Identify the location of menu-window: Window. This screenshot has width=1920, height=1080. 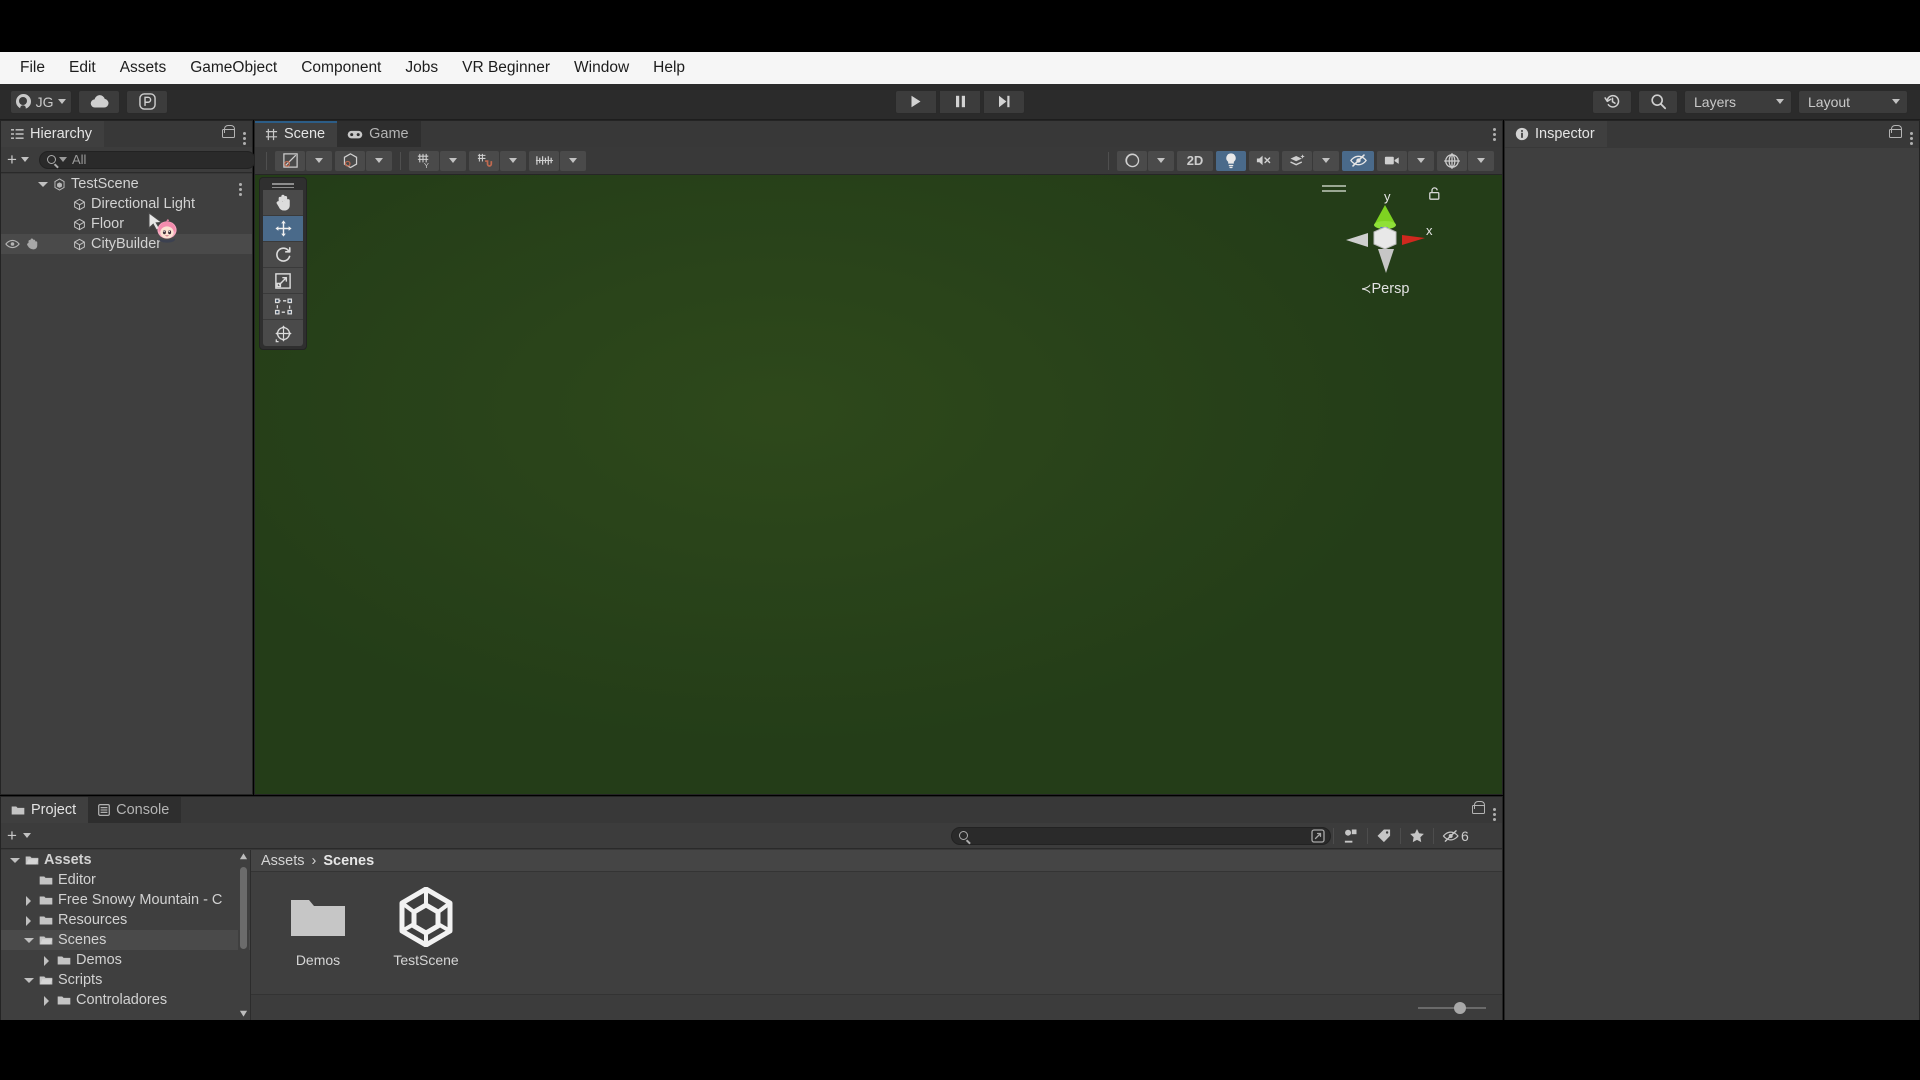
(601, 68).